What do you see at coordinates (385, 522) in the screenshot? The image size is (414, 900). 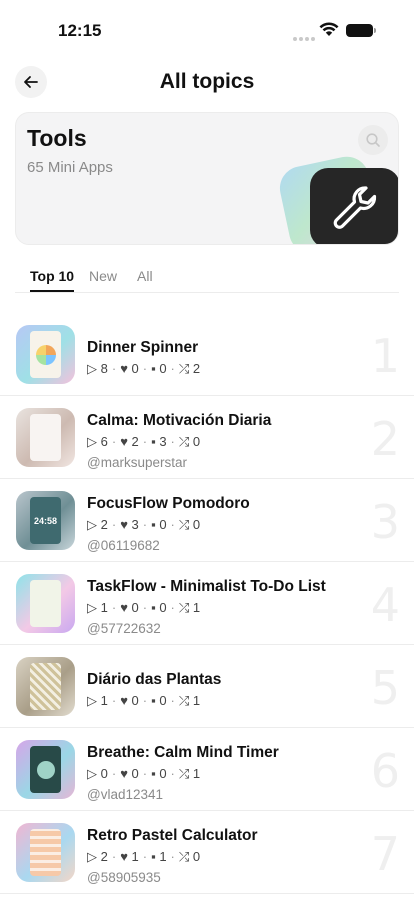 I see `rank-number: 3` at bounding box center [385, 522].